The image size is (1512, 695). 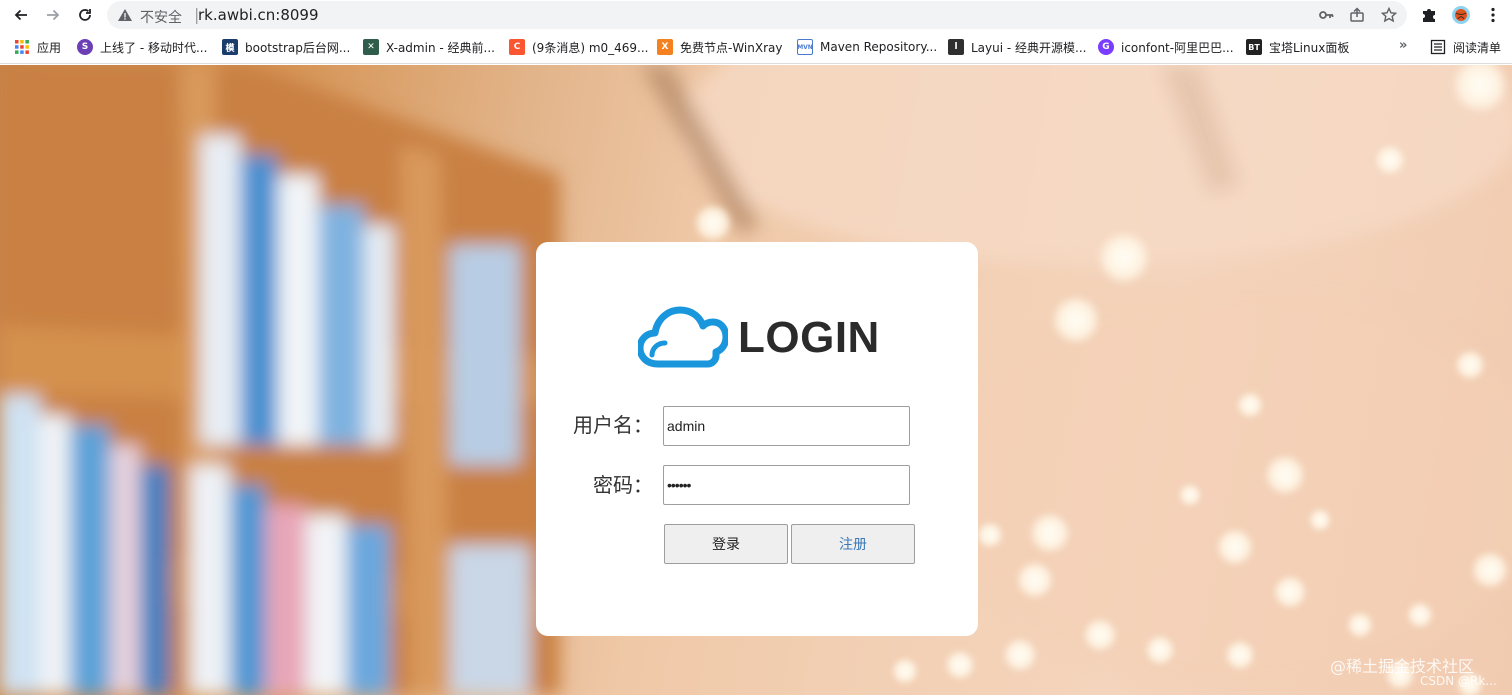 I want to click on forward-button, so click(x=53, y=15).